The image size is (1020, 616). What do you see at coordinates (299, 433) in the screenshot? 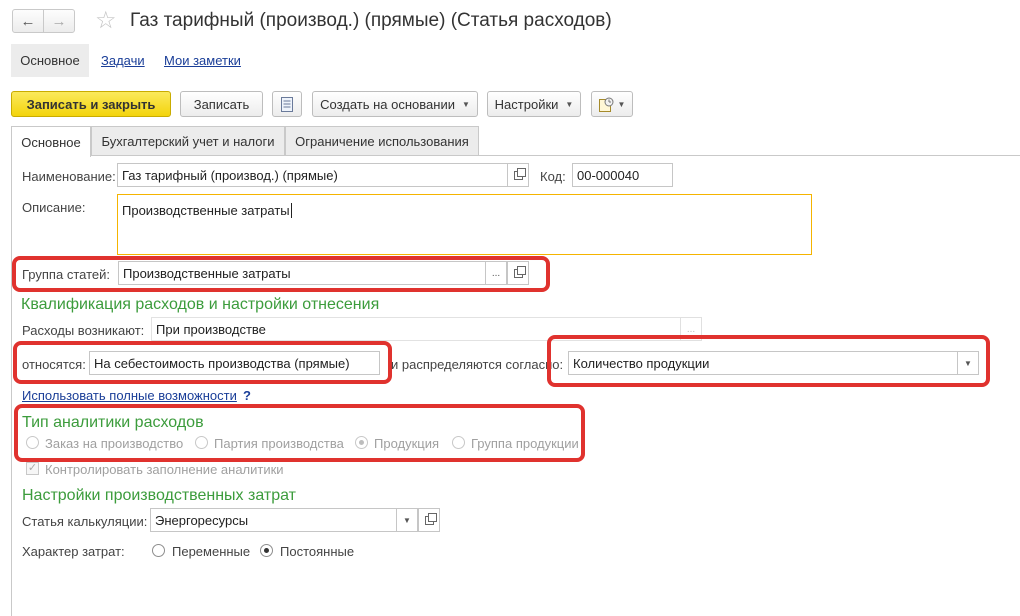
I see `highlight-analytics` at bounding box center [299, 433].